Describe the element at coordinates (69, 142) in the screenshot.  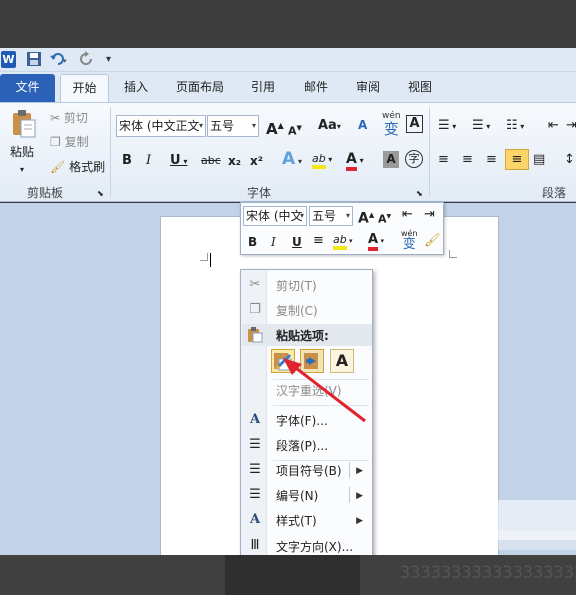
I see `copy-button: ❐ 复制` at that location.